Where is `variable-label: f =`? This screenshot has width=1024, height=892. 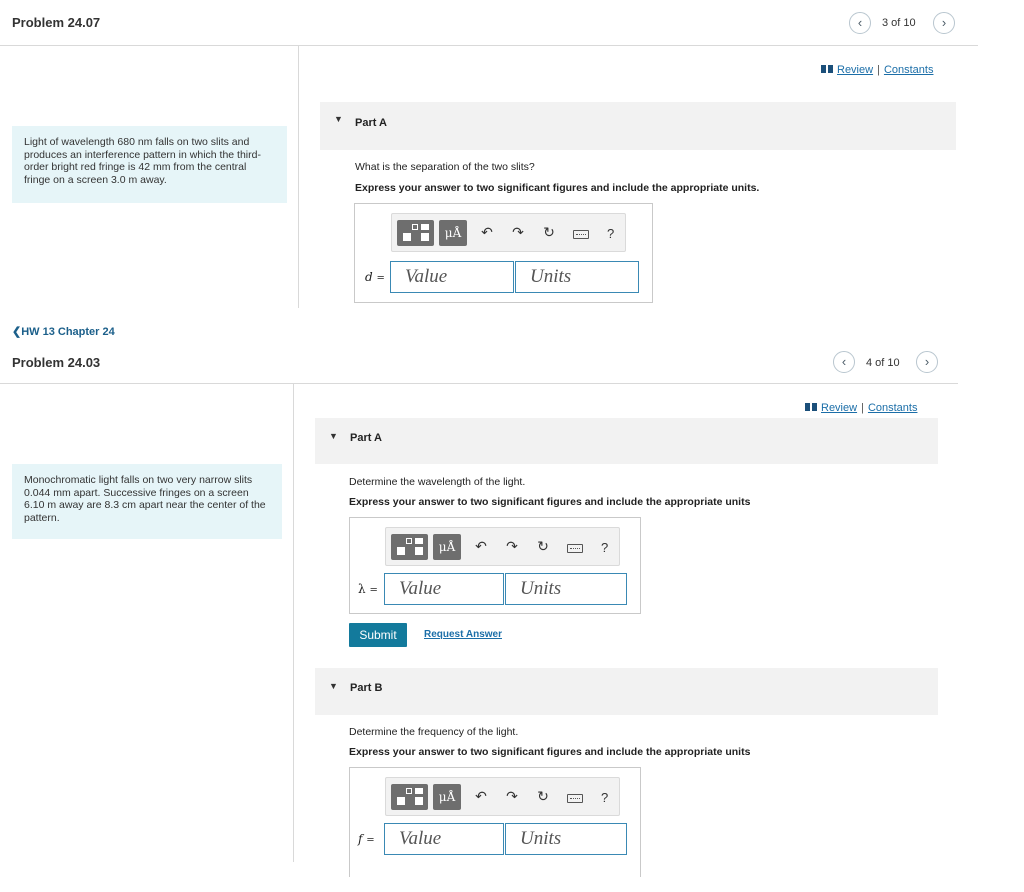
variable-label: f = is located at coordinates (366, 839).